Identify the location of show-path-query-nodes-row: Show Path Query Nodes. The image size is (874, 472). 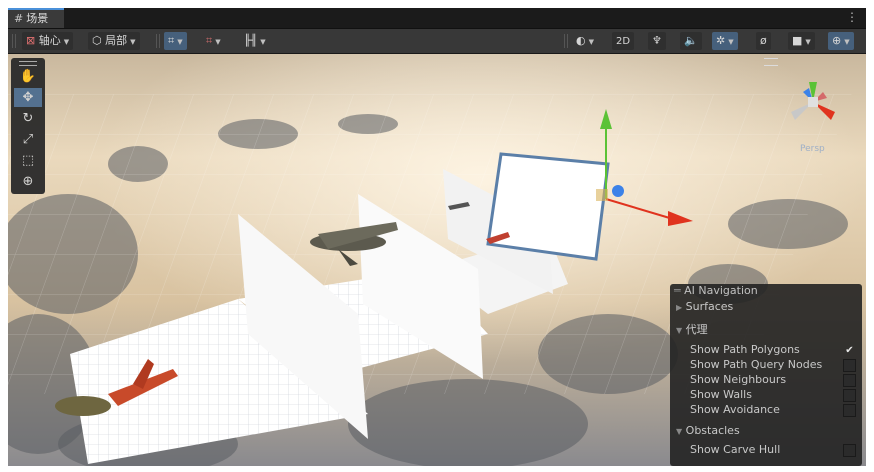
(756, 364).